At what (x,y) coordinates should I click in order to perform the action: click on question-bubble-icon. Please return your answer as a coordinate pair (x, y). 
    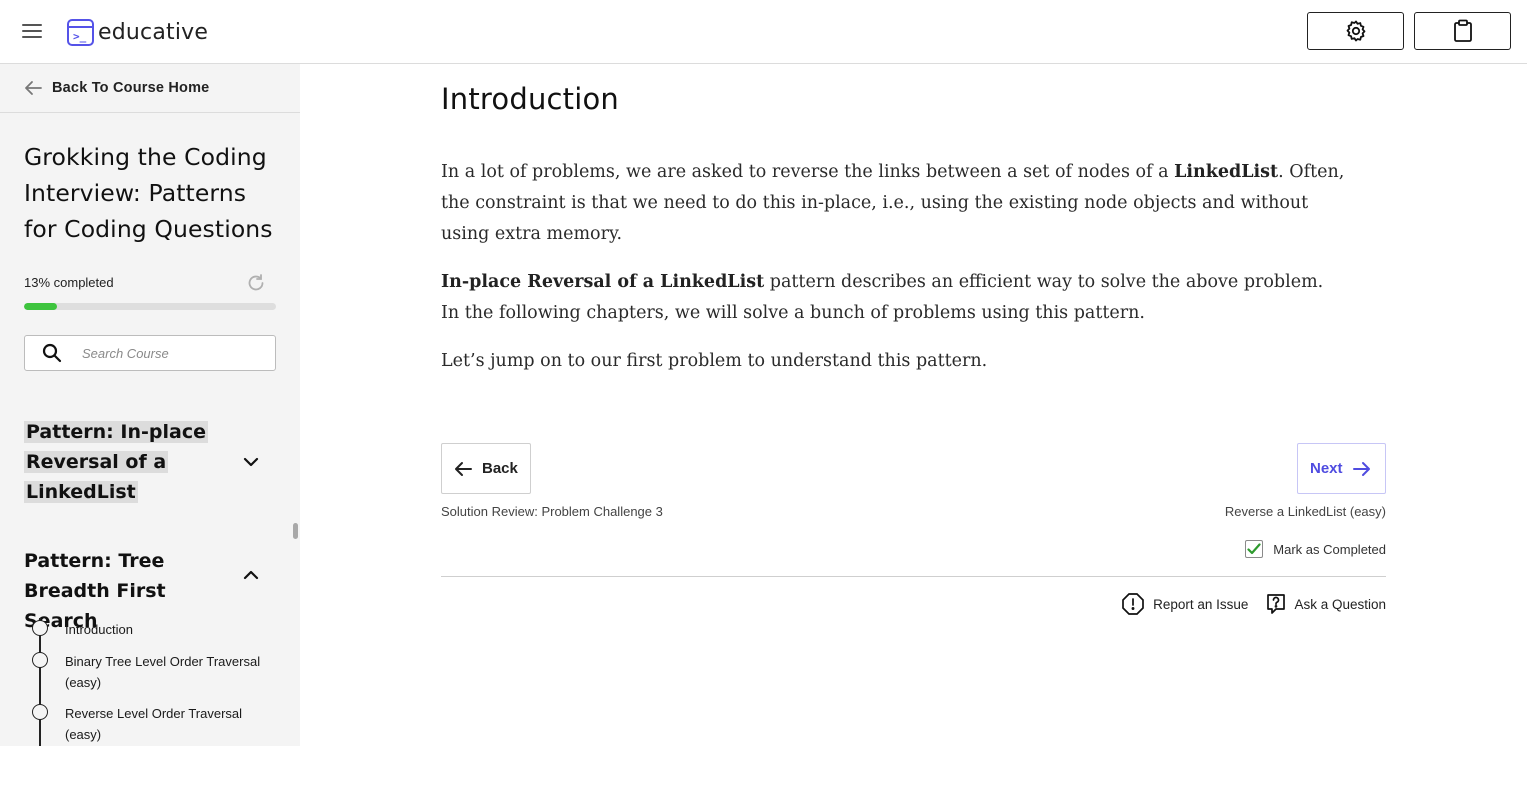
    Looking at the image, I should click on (1276, 604).